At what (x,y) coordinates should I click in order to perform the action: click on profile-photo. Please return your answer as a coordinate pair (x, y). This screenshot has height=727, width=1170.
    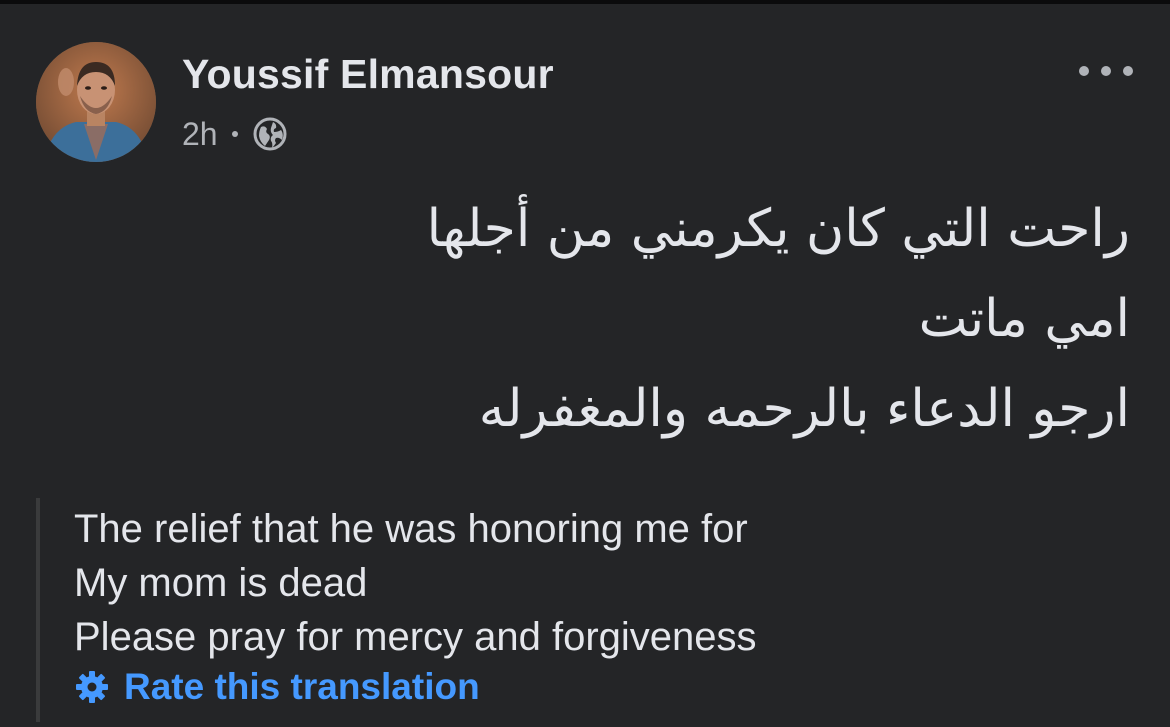
    Looking at the image, I should click on (96, 102).